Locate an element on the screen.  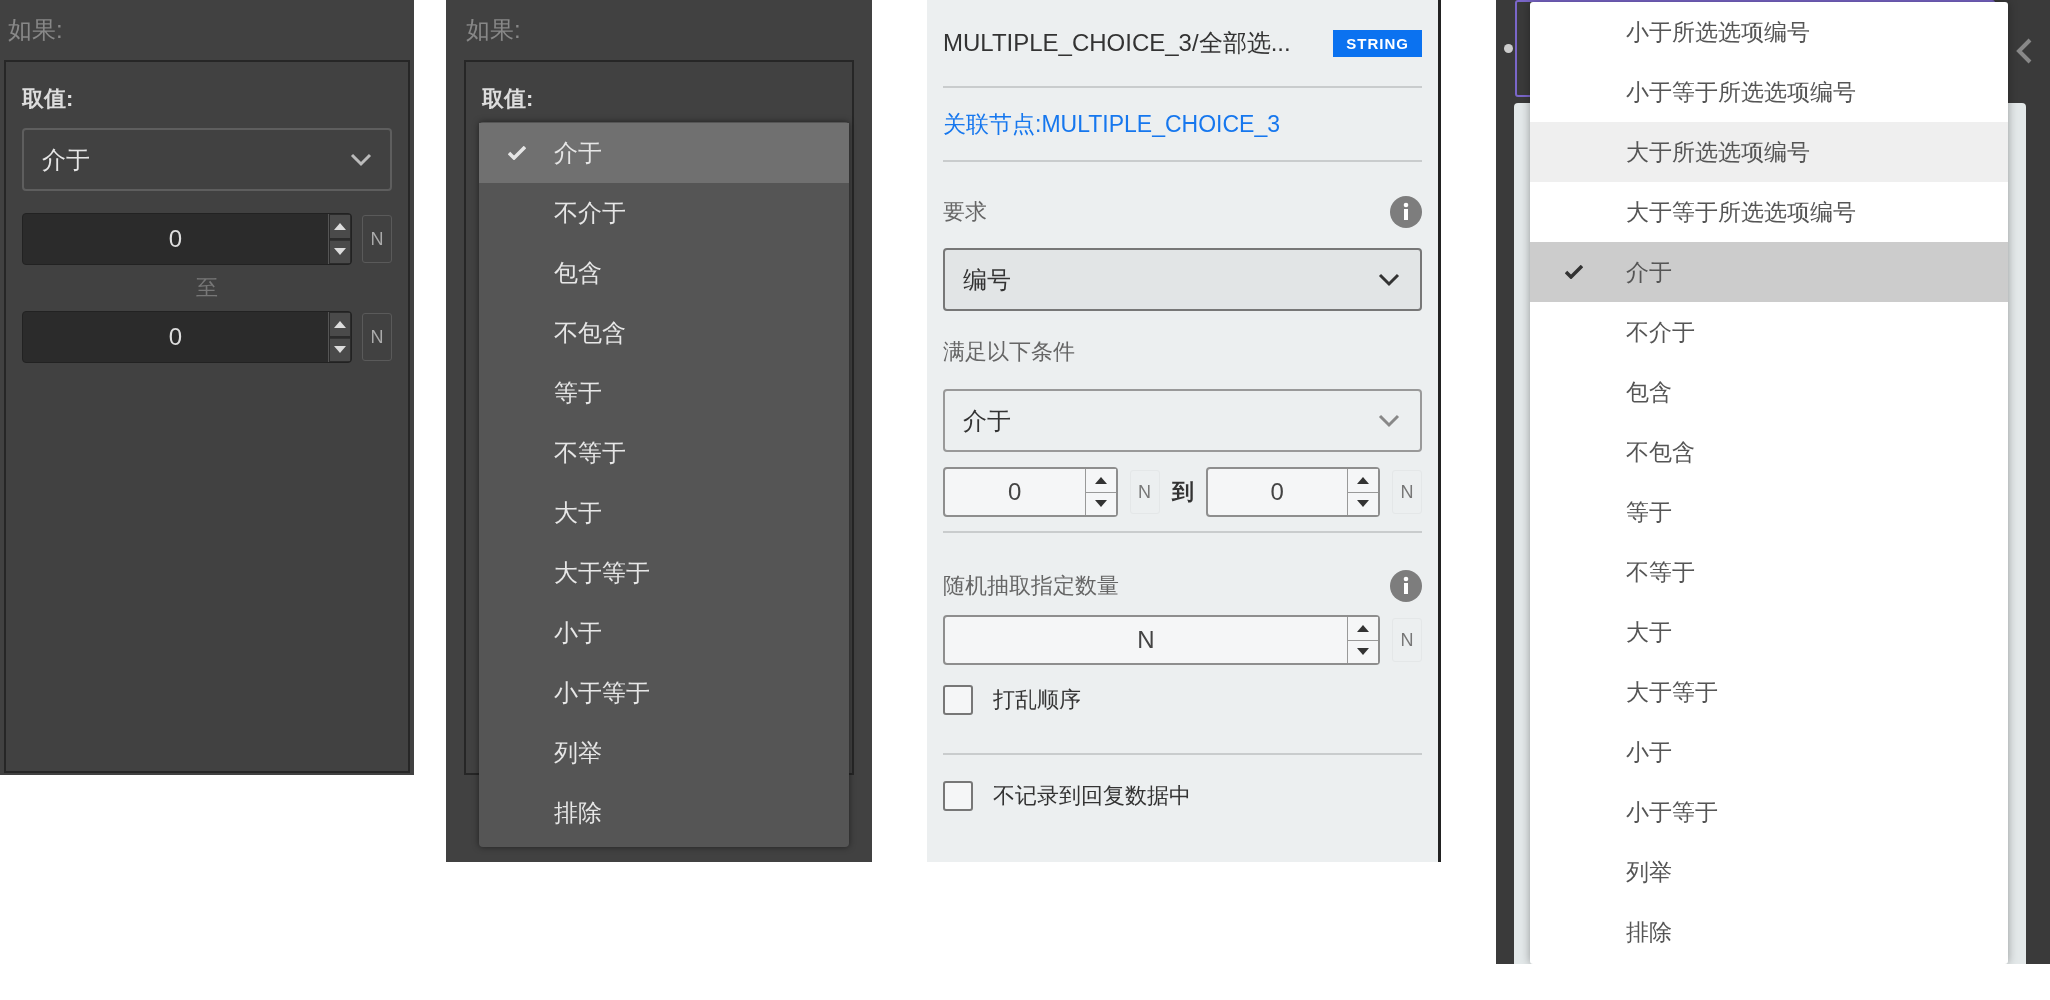
field-label: 随机抽取指定数量 is located at coordinates (1031, 586).